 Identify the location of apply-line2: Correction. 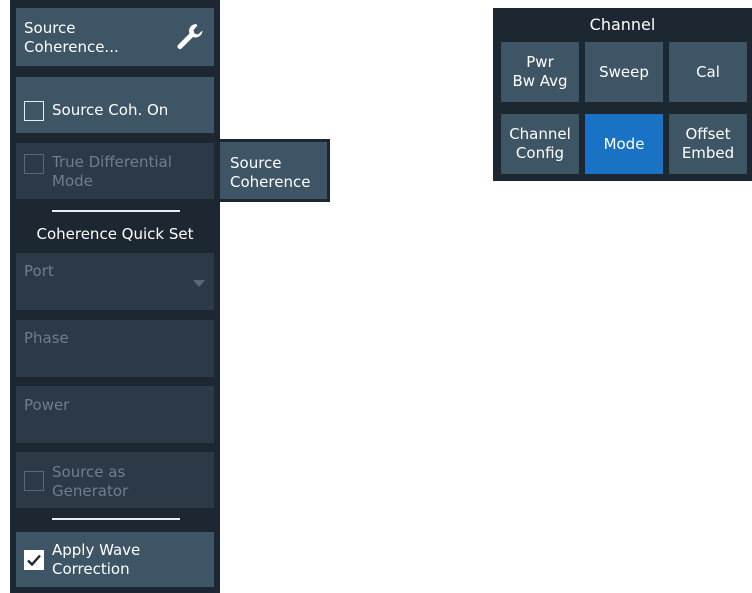
(91, 569).